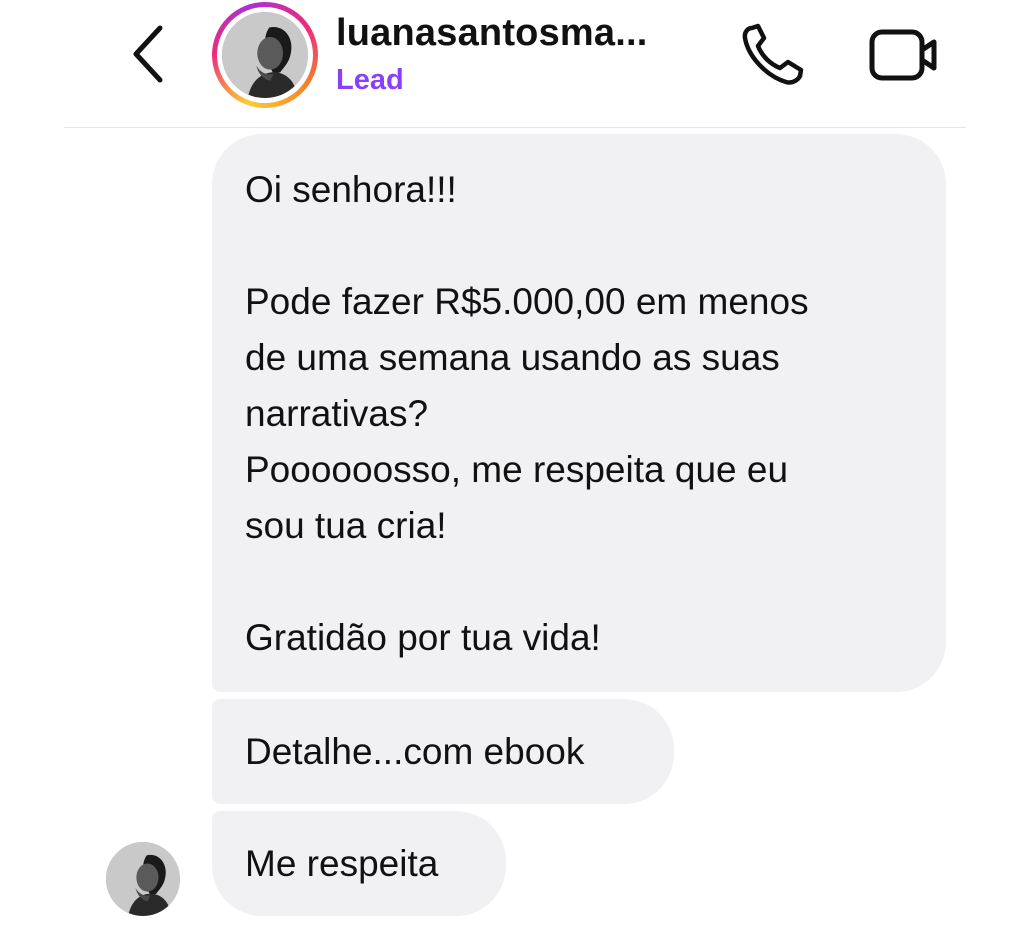 This screenshot has height=925, width=1029. What do you see at coordinates (337, 413) in the screenshot?
I see `message-text: narrativas?` at bounding box center [337, 413].